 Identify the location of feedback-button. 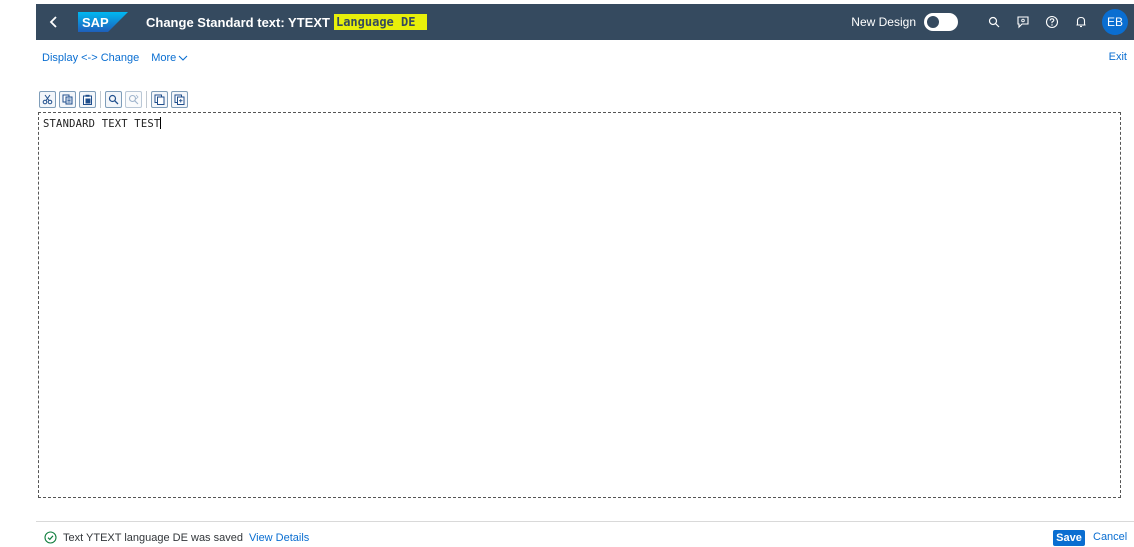
(1023, 22).